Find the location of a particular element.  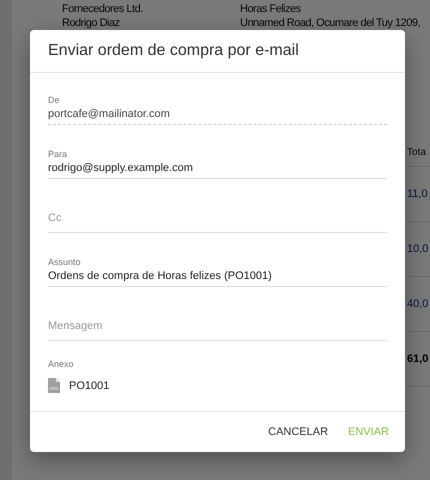

cancel-button: CANCELAR is located at coordinates (298, 432).